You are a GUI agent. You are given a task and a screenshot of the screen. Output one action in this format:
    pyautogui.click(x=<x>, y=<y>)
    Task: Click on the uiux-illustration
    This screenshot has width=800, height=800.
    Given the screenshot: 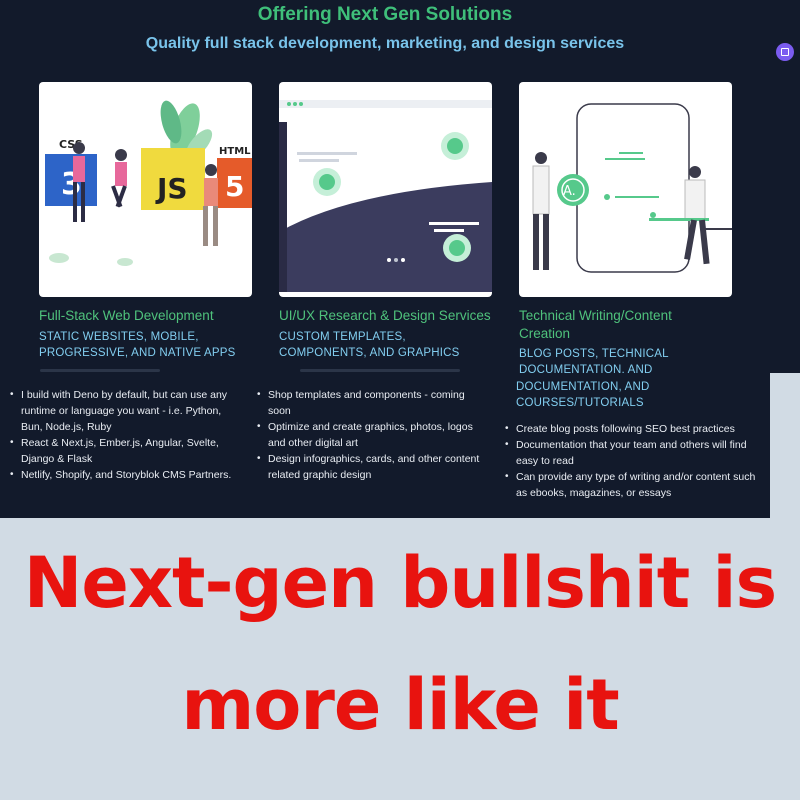 What is the action you would take?
    pyautogui.click(x=385, y=189)
    